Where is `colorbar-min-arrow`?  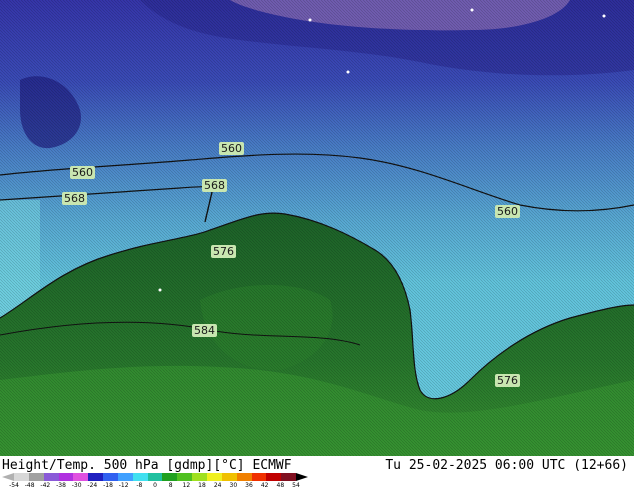 colorbar-min-arrow is located at coordinates (8, 477).